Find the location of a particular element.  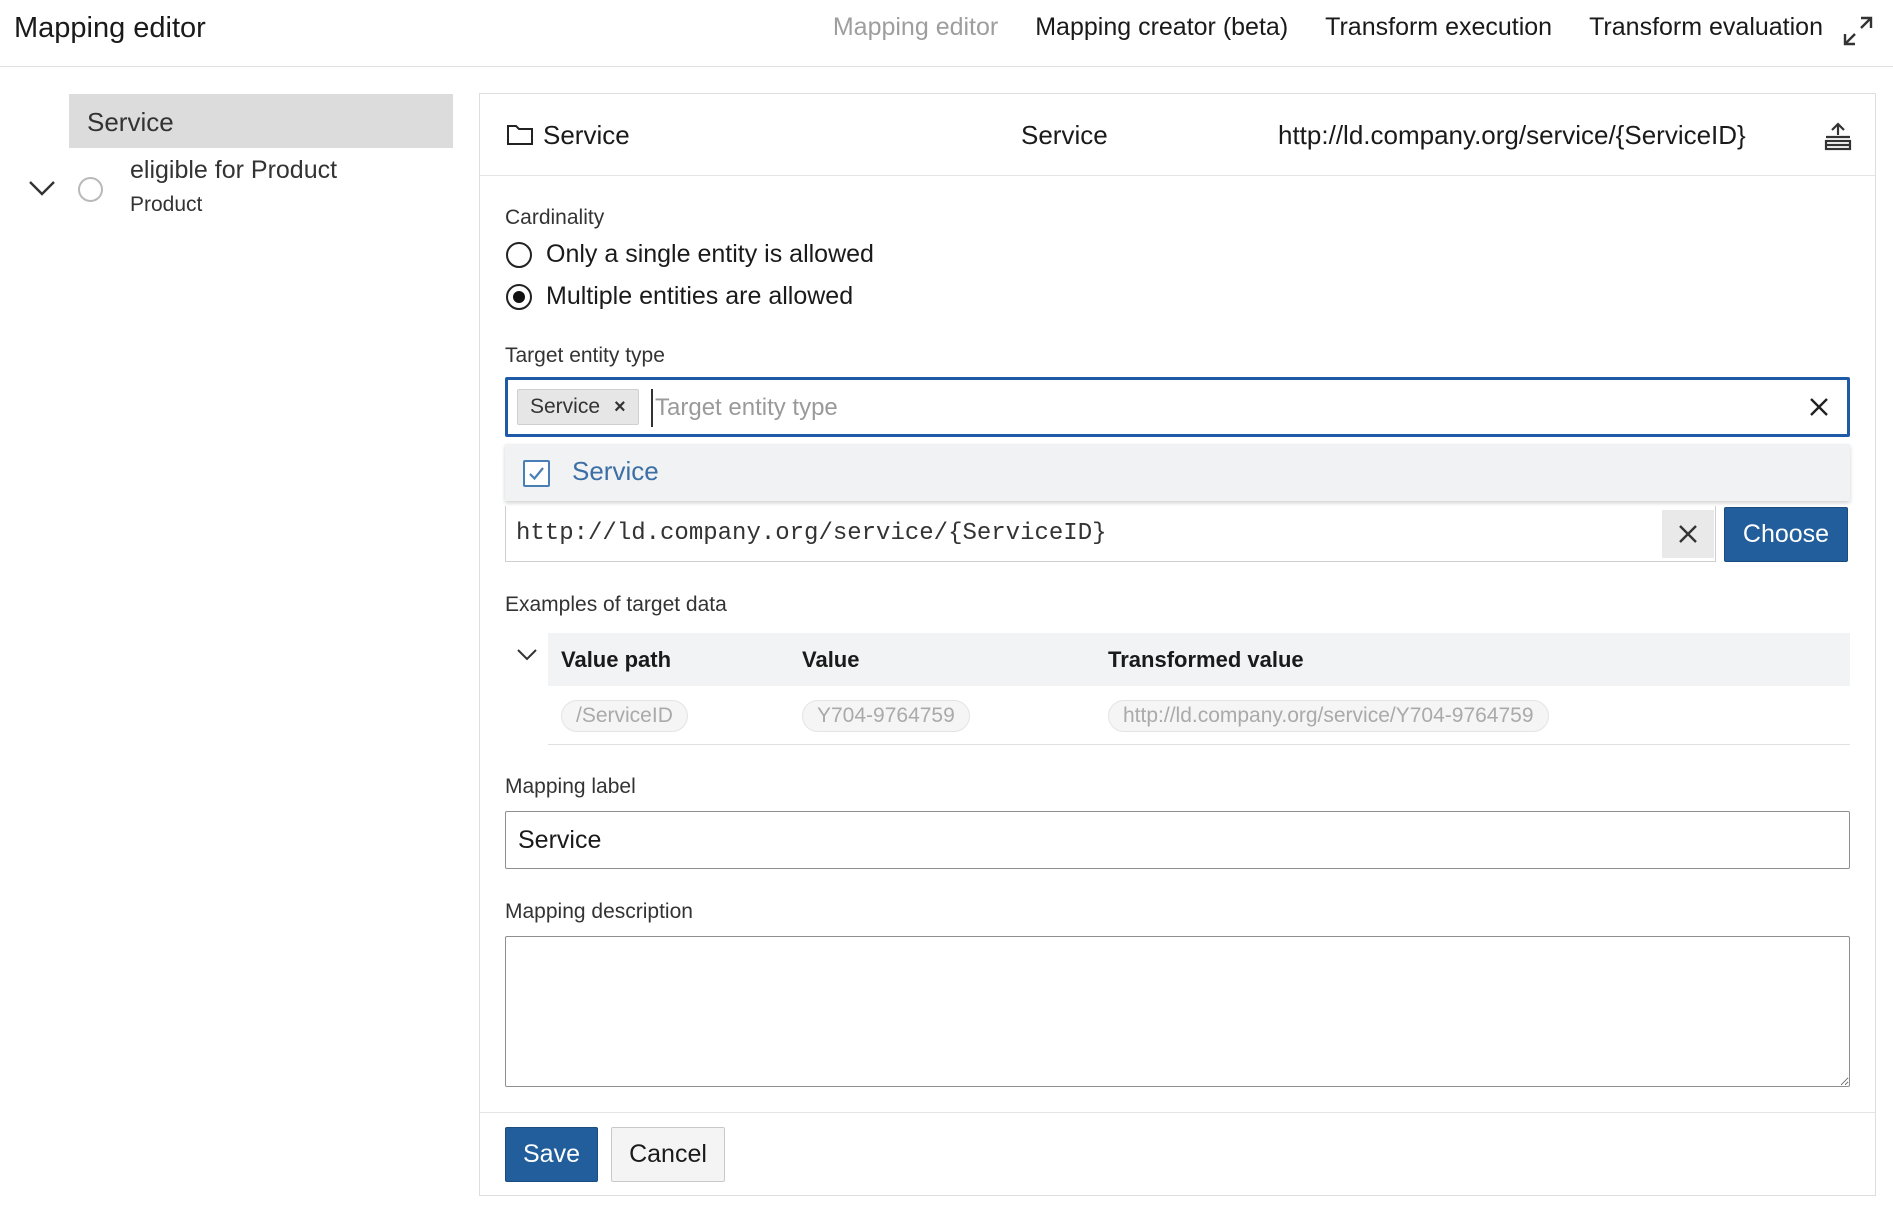

column-value-path: Value path is located at coordinates (616, 659).